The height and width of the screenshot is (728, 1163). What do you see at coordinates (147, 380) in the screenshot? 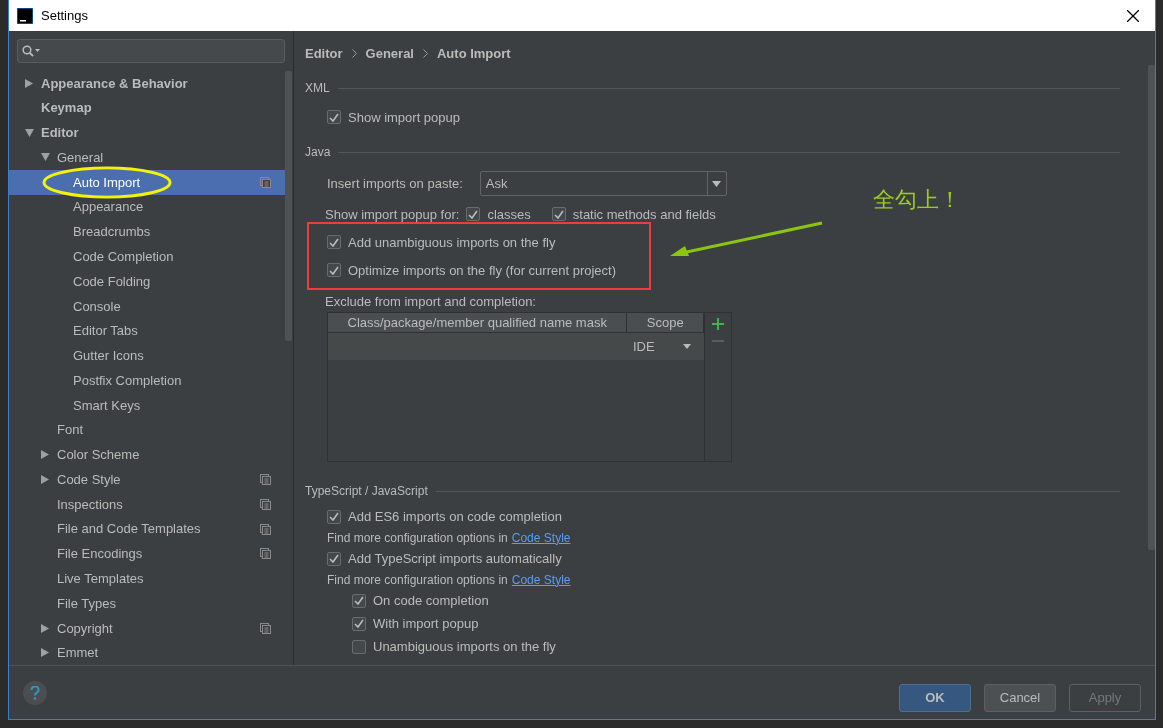
I see `tree-item: Postfix Completion` at bounding box center [147, 380].